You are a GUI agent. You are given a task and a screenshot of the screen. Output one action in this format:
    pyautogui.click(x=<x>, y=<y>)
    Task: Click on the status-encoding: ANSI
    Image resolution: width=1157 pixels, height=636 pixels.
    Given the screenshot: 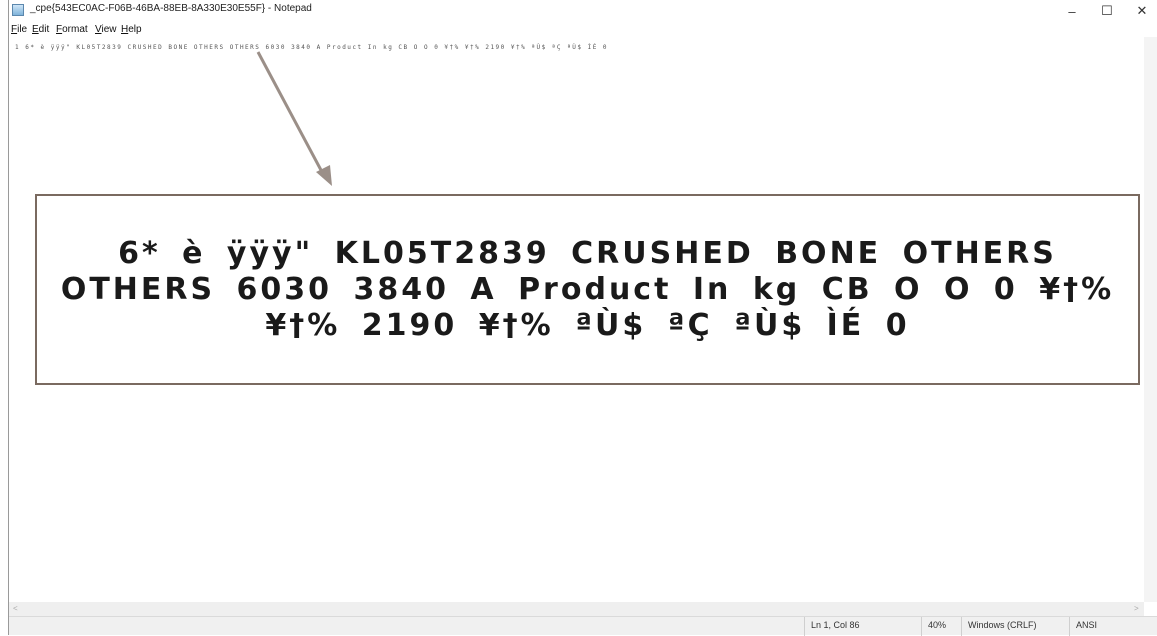 What is the action you would take?
    pyautogui.click(x=1113, y=626)
    